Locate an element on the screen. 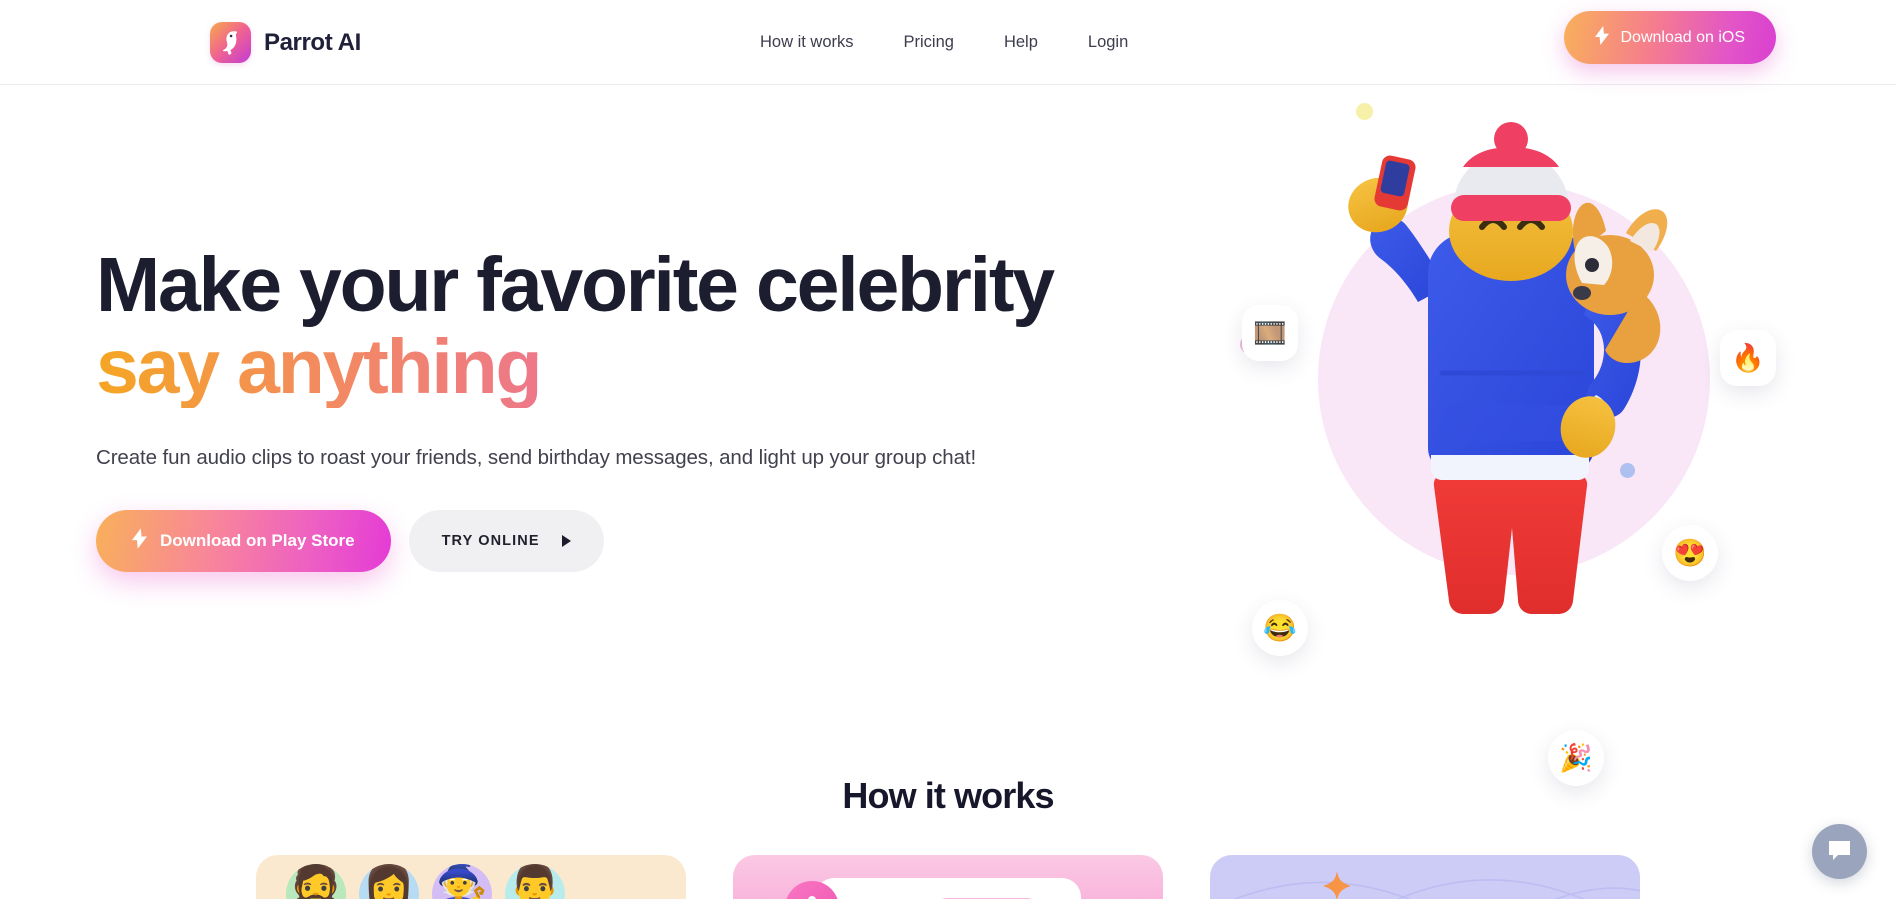  avatar-row: 🧔 👩 🧙 👨 is located at coordinates (425, 881).